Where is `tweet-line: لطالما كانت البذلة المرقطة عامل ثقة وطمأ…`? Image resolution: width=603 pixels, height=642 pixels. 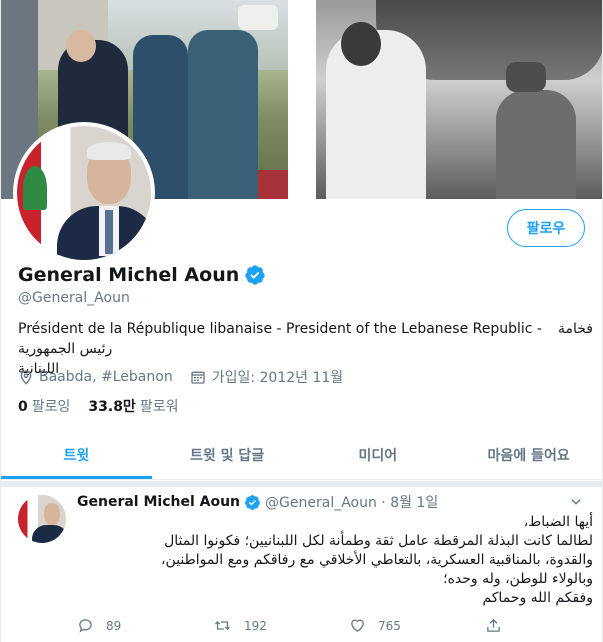 tweet-line: لطالما كانت البذلة المرقطة عامل ثقة وطمأ… is located at coordinates (378, 541).